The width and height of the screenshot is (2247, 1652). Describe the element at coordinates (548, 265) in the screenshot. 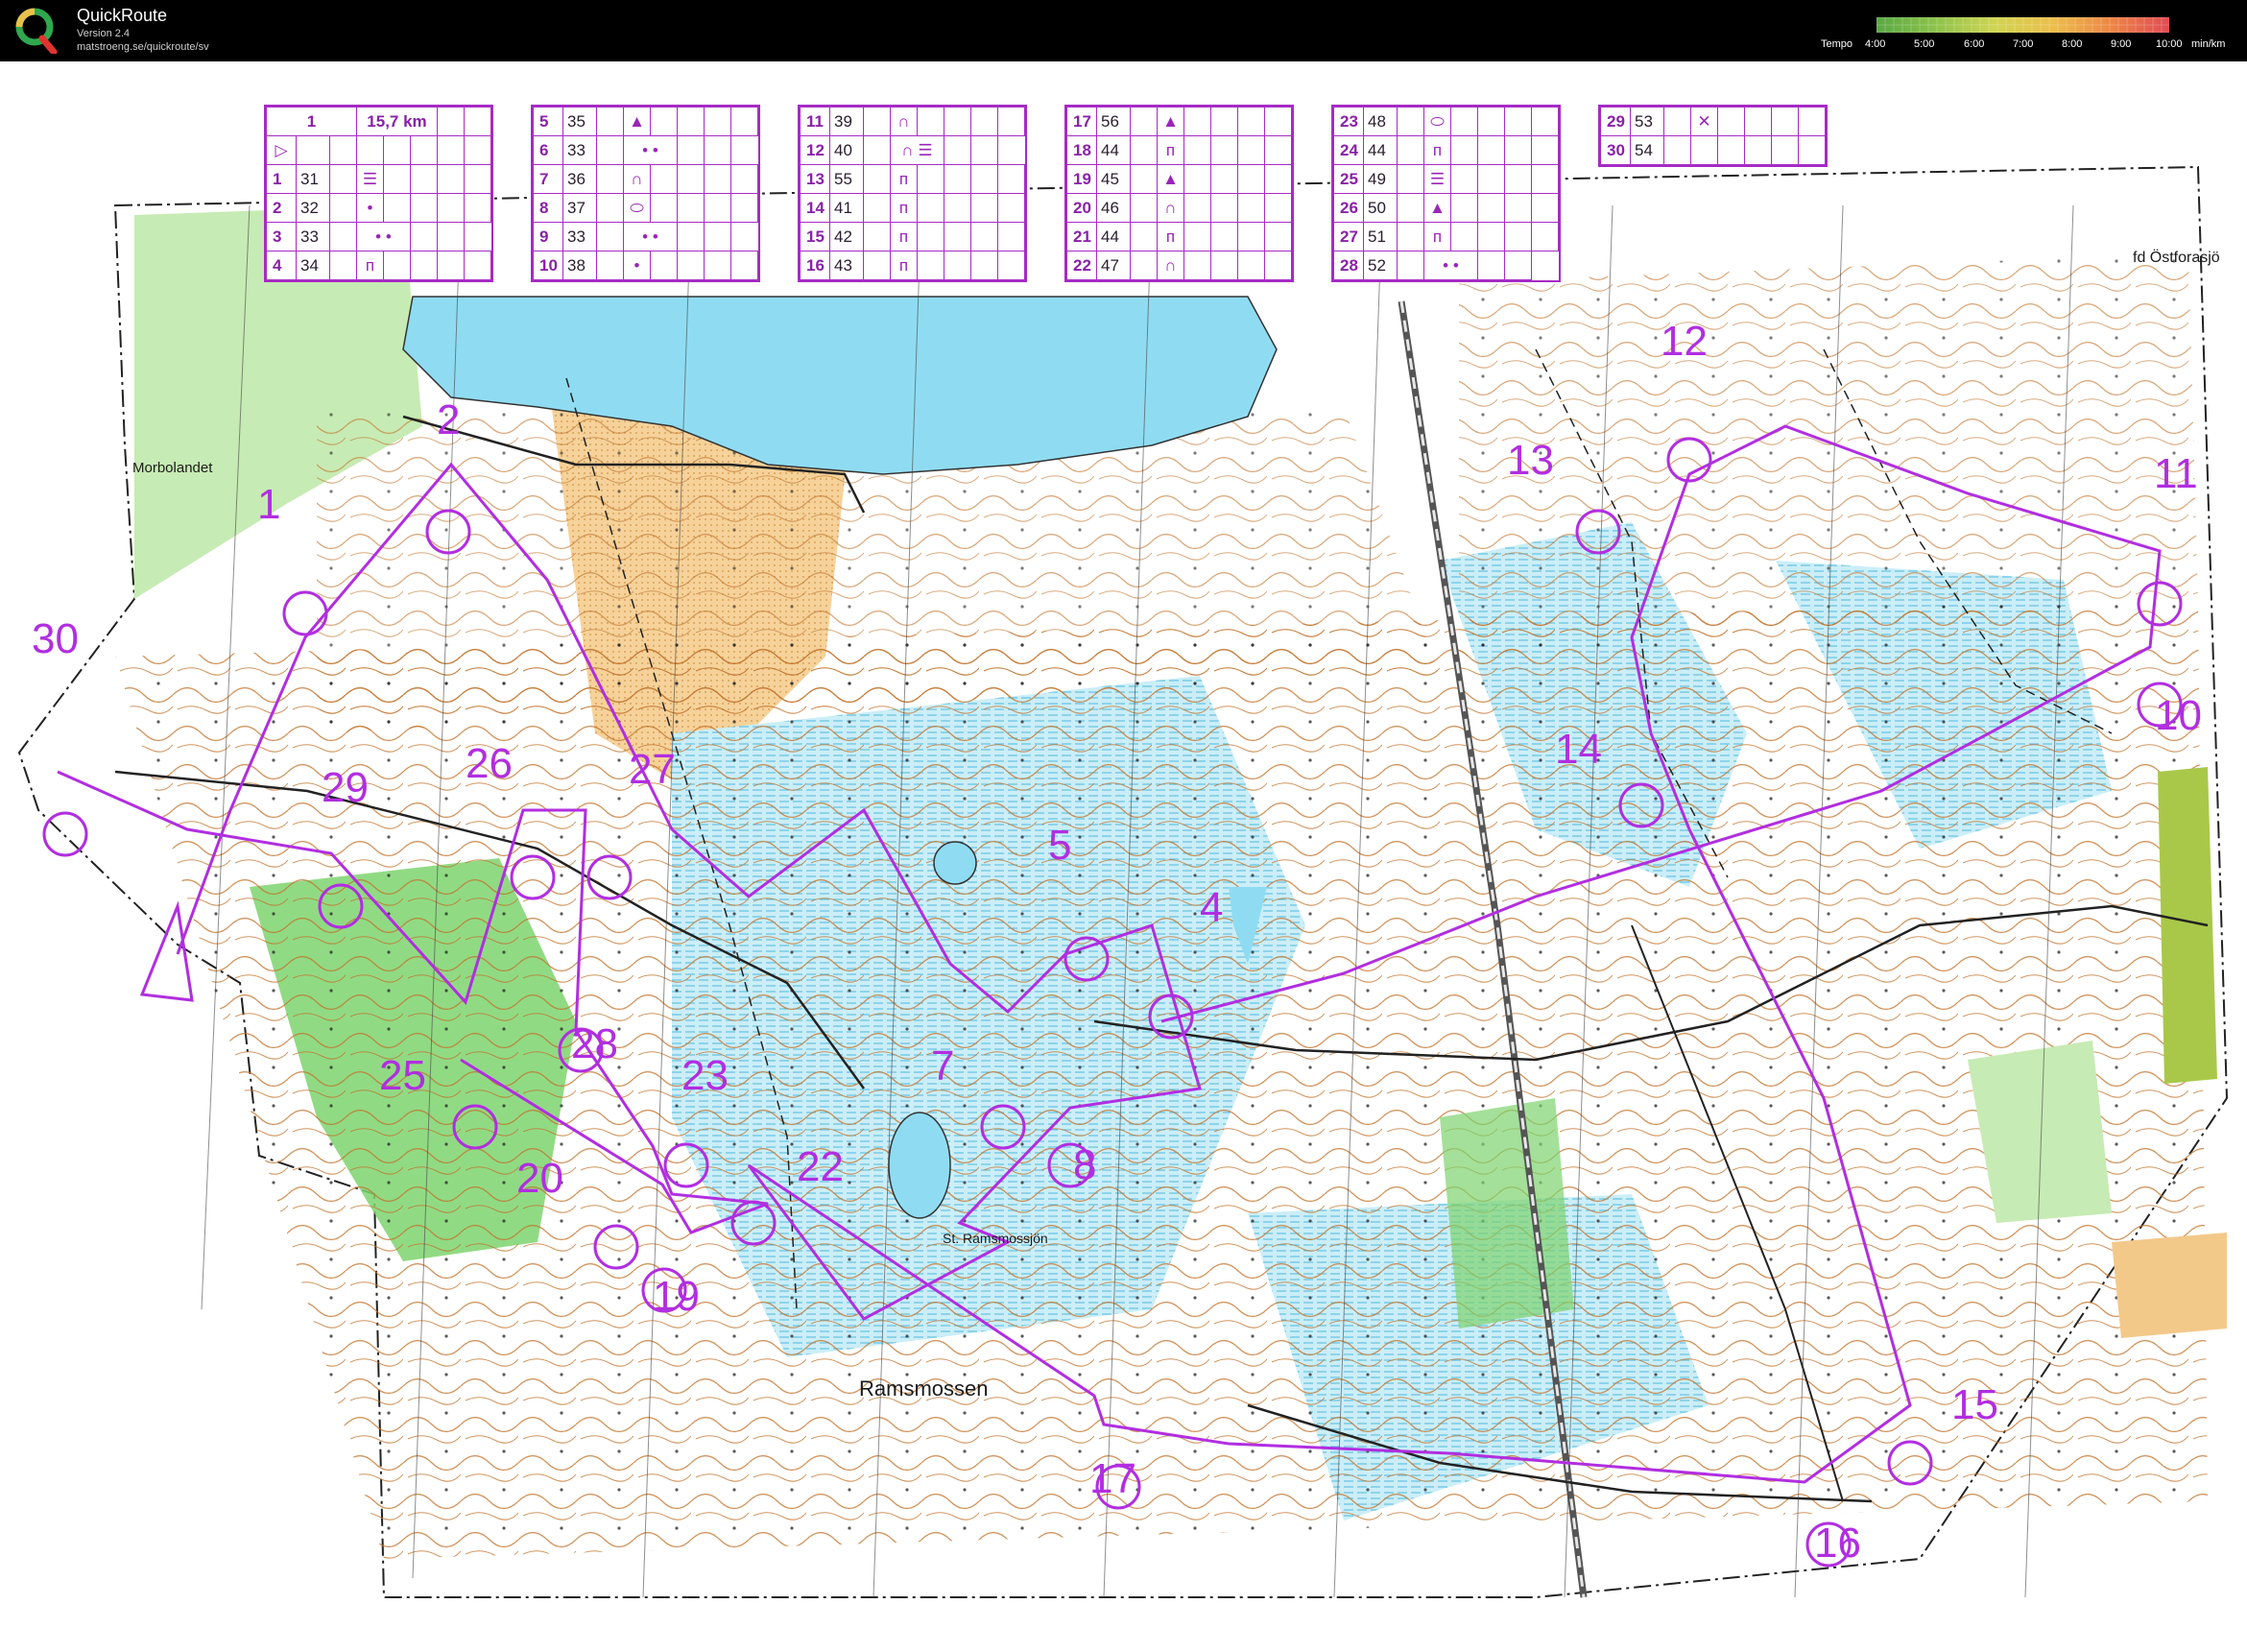

I see `control-number-cell: 10` at that location.